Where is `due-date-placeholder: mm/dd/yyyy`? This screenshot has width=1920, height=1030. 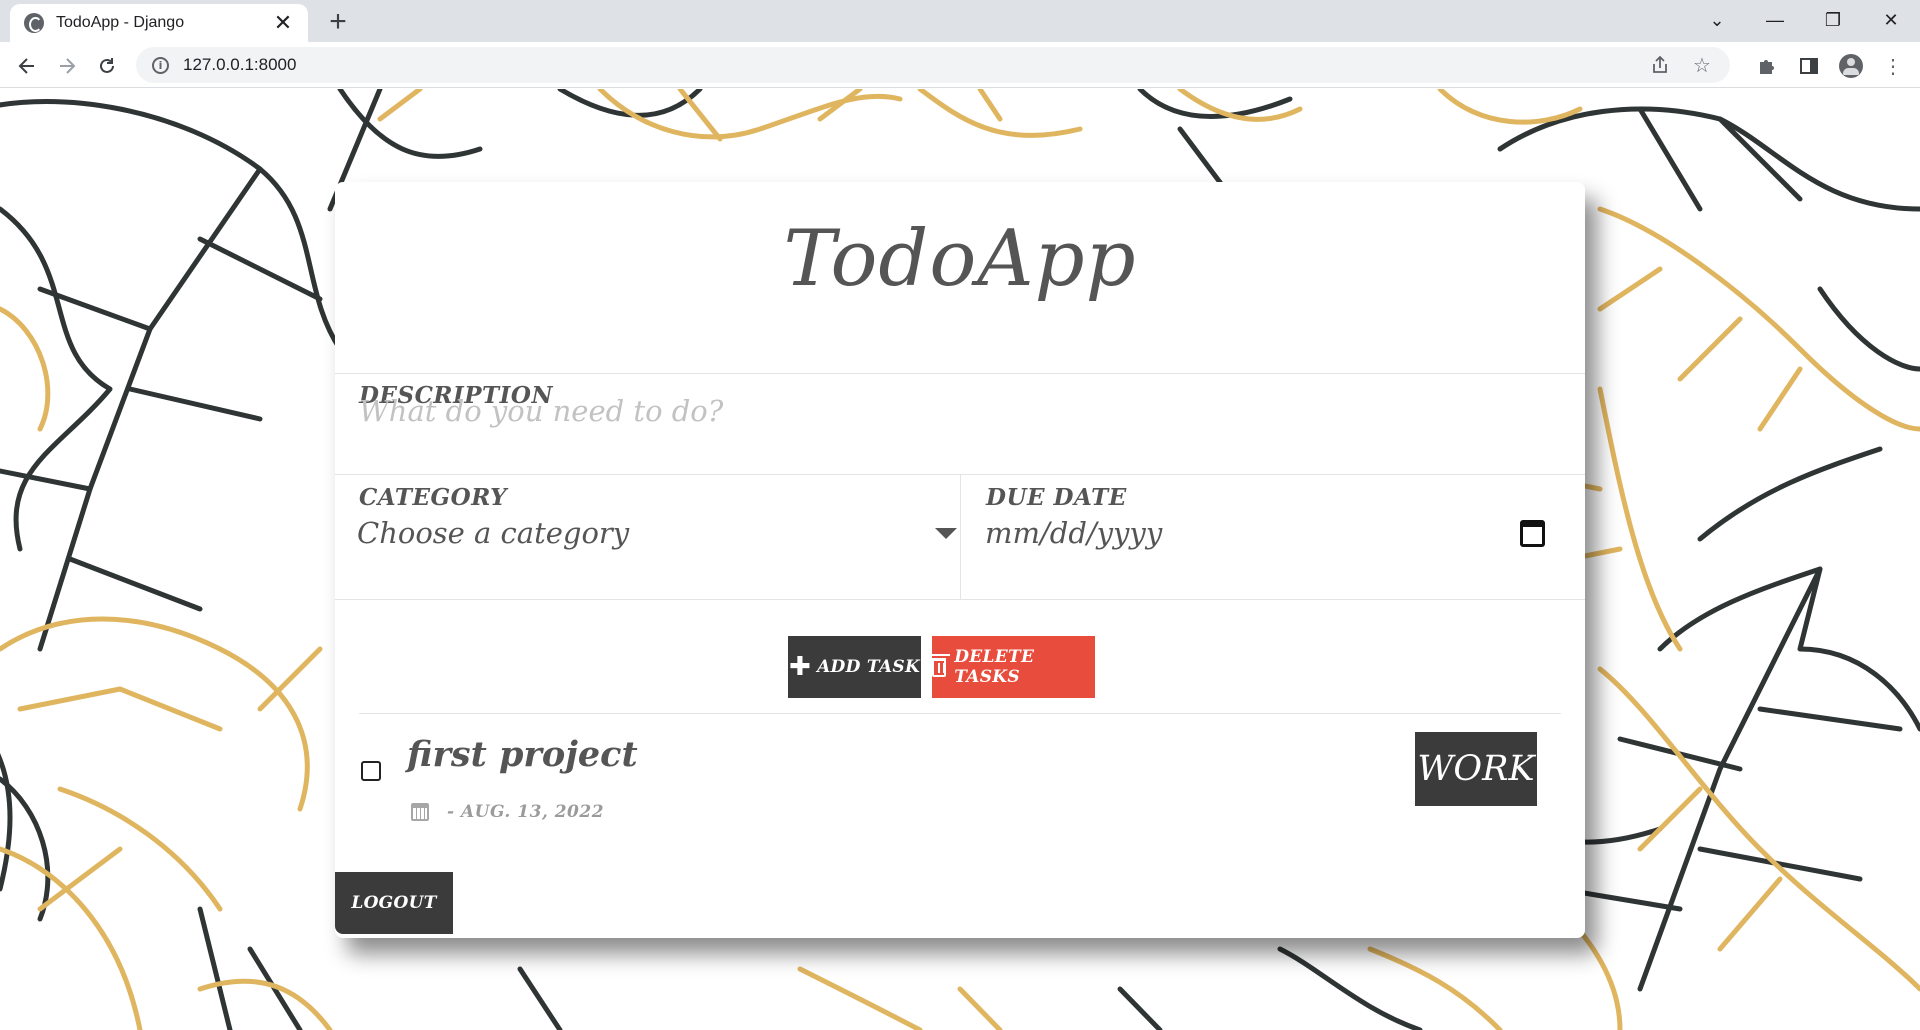 due-date-placeholder: mm/dd/yyyy is located at coordinates (1074, 533).